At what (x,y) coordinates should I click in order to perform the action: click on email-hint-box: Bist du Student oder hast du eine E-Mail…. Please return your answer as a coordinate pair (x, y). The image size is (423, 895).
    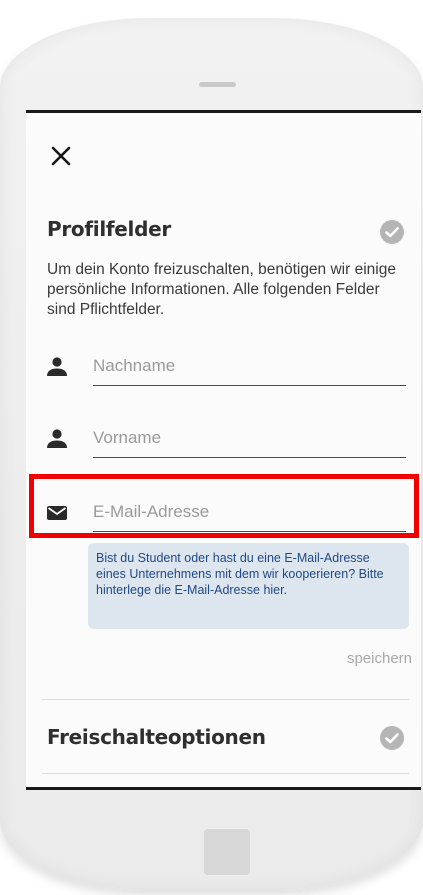
    Looking at the image, I should click on (248, 586).